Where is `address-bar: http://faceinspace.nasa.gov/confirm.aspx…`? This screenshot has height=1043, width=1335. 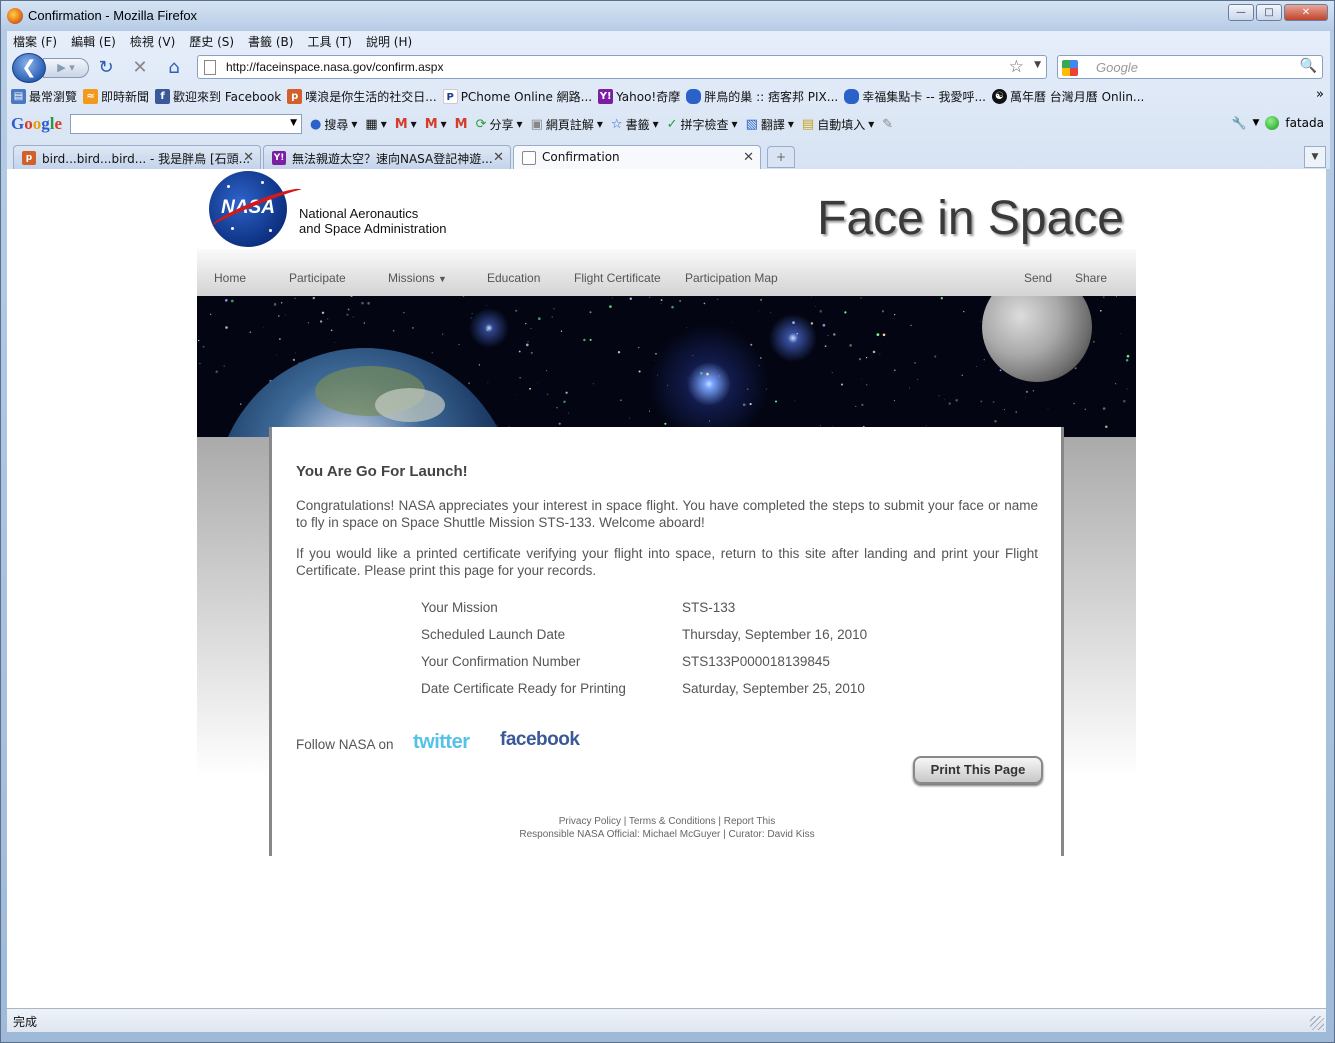
address-bar: http://faceinspace.nasa.gov/confirm.aspx… is located at coordinates (622, 67).